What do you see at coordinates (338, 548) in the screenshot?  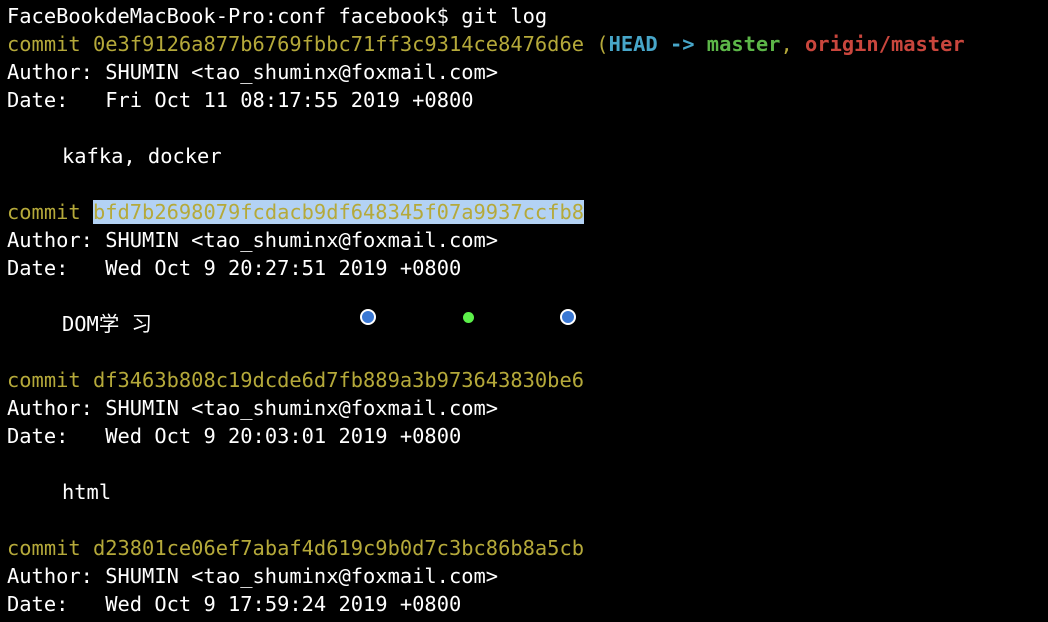 I see `commit-hash: d23801ce06ef7abaf4d619c9b0d7c3bc86b8a5cb` at bounding box center [338, 548].